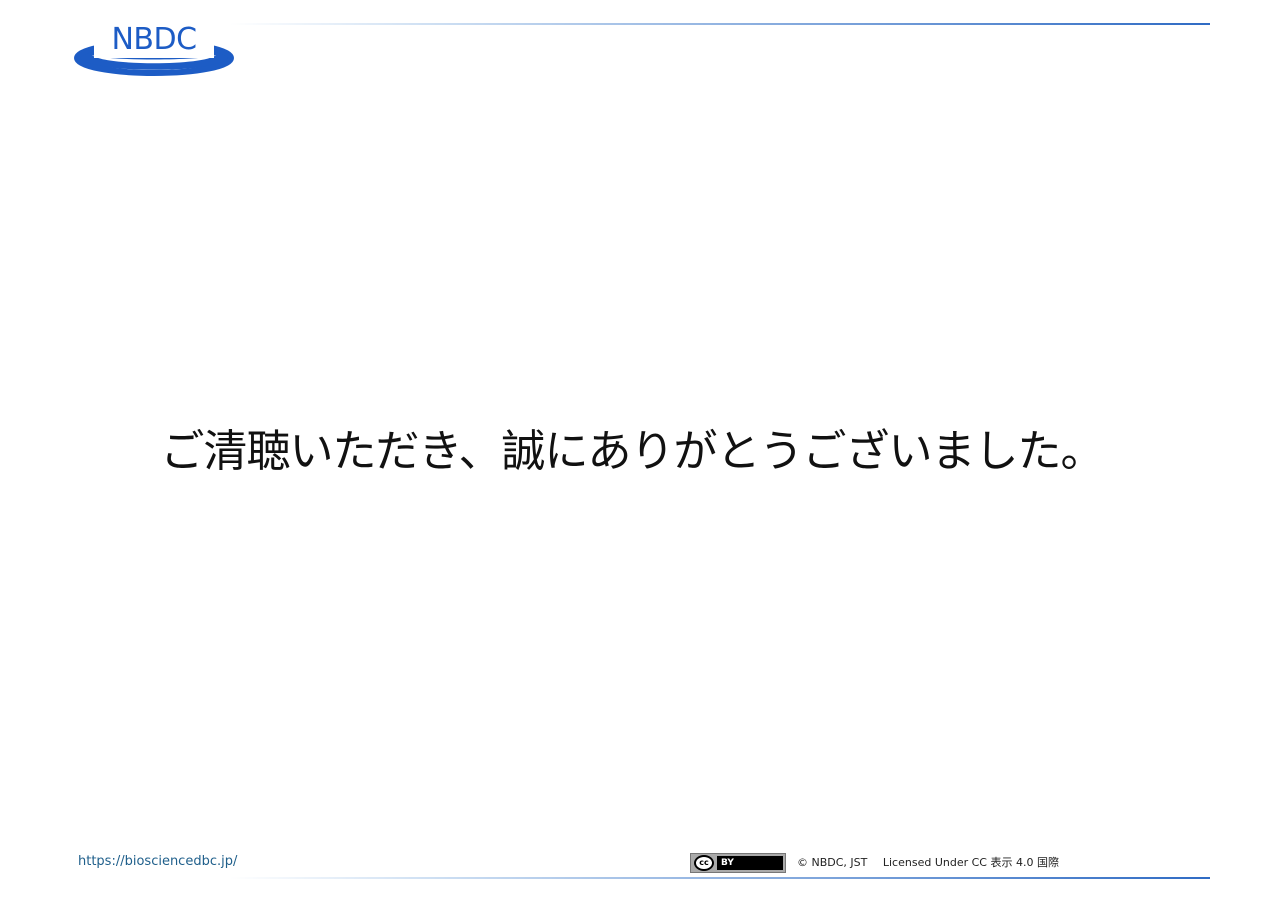 This screenshot has height=904, width=1280. What do you see at coordinates (632, 451) in the screenshot?
I see `closing-message: ご清聴いただき、誠にありがとうございました。` at bounding box center [632, 451].